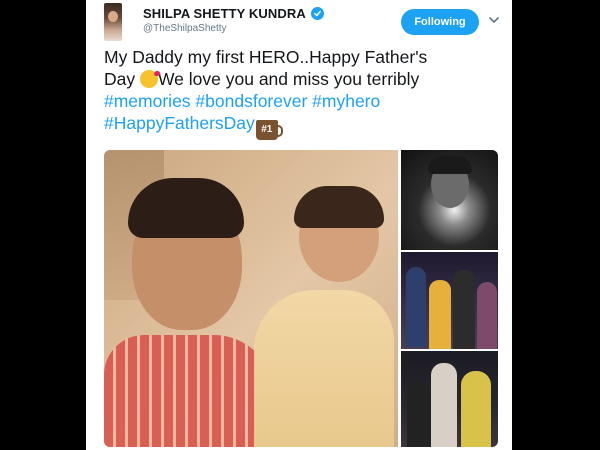 The width and height of the screenshot is (600, 450). Describe the element at coordinates (339, 207) in the screenshot. I see `photo-child-hair` at that location.